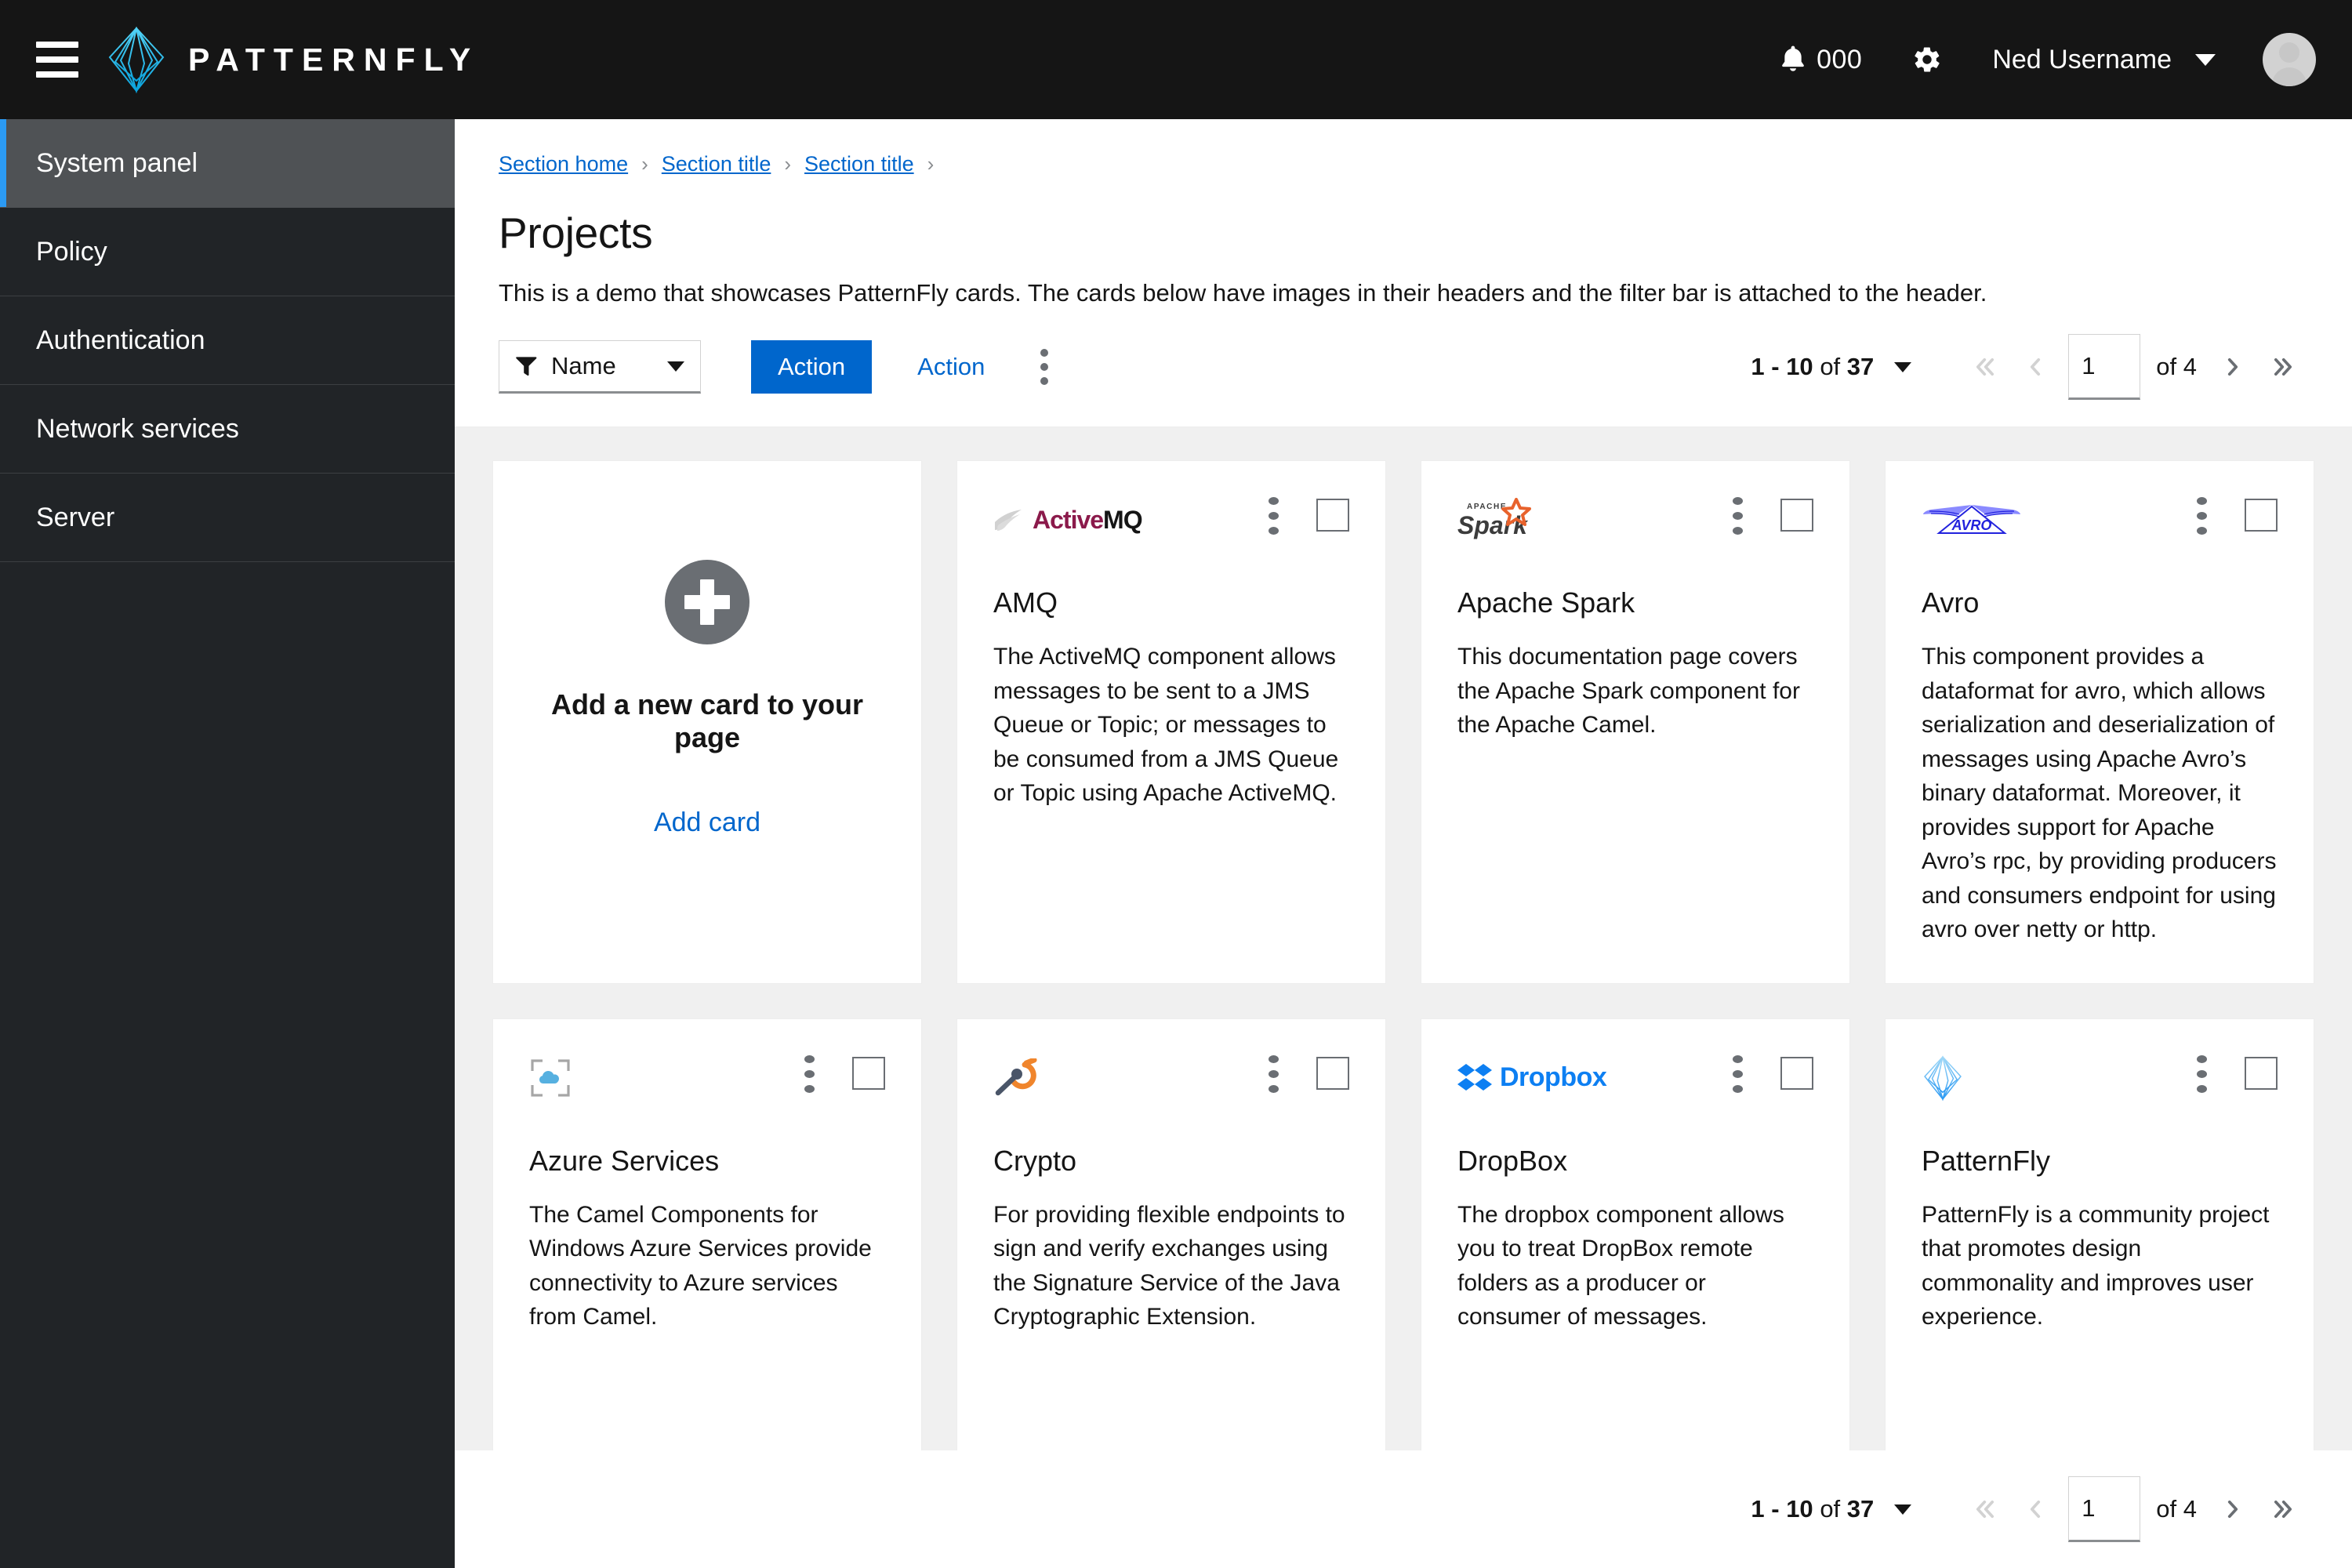  Describe the element at coordinates (71, 251) in the screenshot. I see `sidebar-item-label: Policy` at that location.